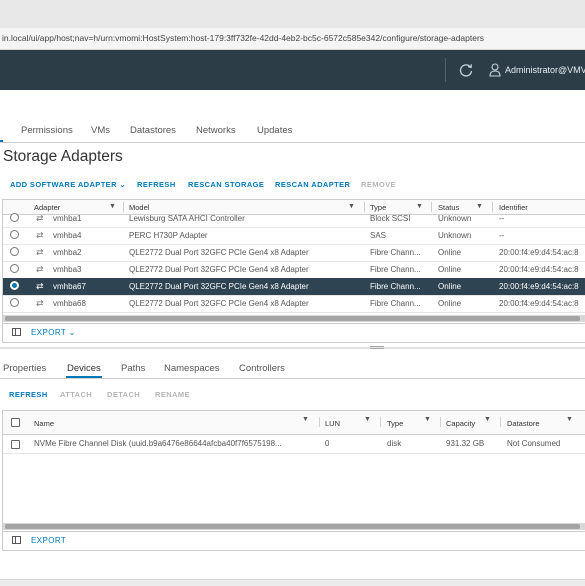 The width and height of the screenshot is (585, 586). Describe the element at coordinates (15, 444) in the screenshot. I see `row-checkbox` at that location.